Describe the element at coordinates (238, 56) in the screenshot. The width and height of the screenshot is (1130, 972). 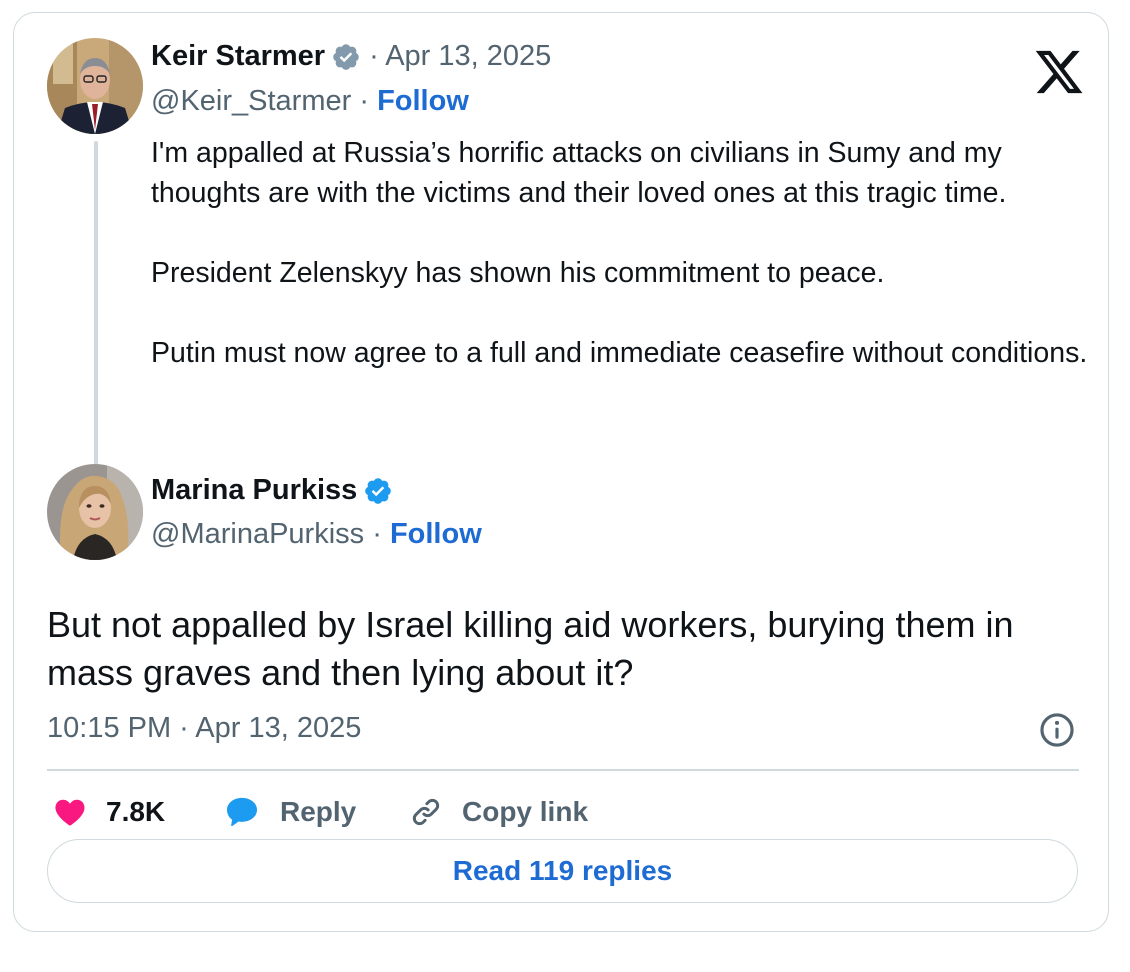
I see `quoted-author-name: Keir Starmer` at that location.